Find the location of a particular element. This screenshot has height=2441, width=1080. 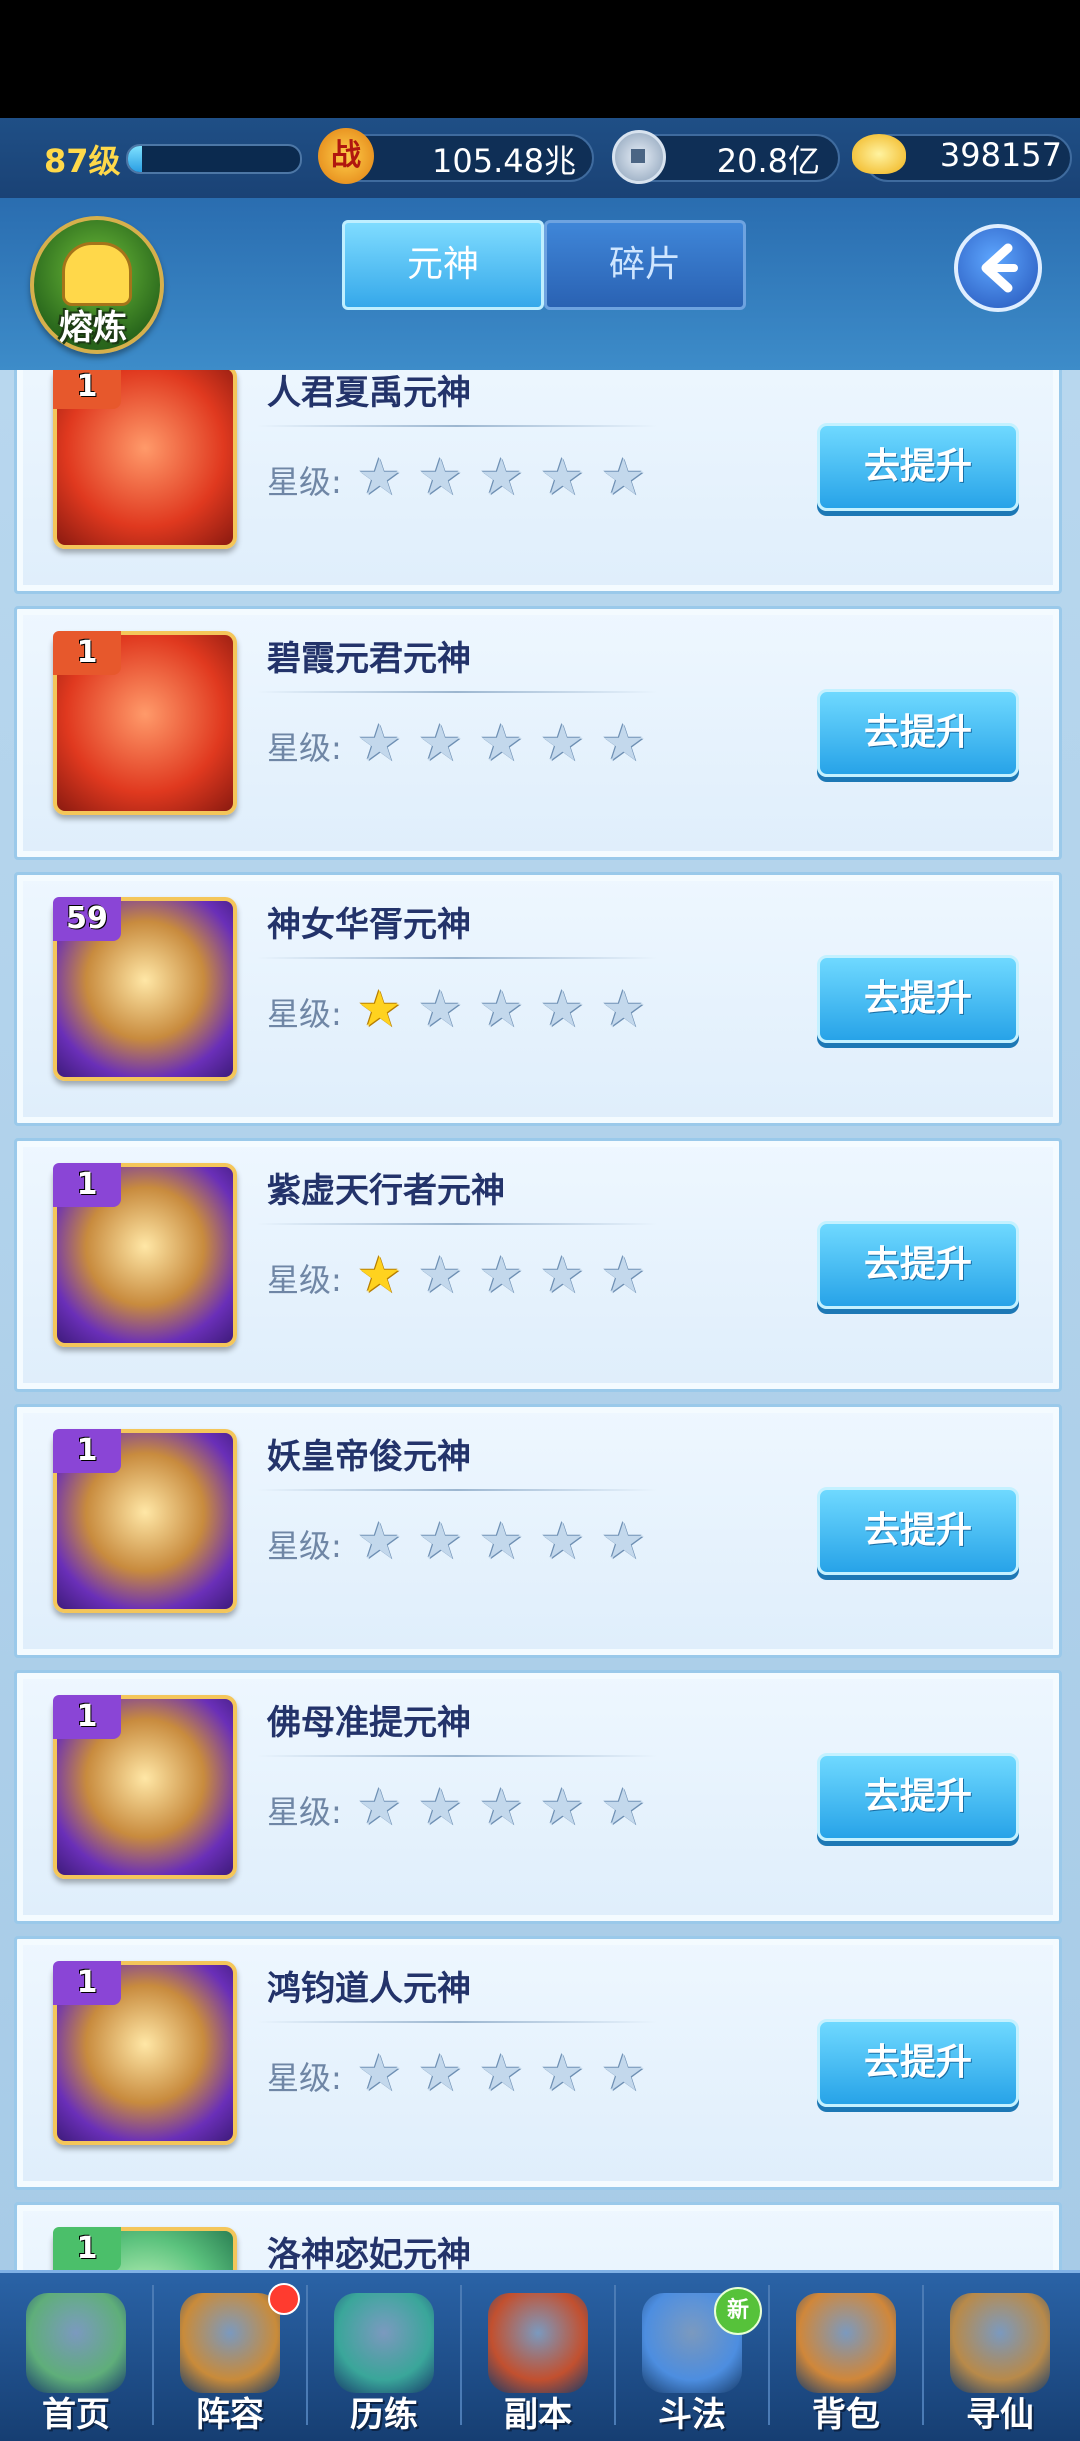

nav-label: 副本 is located at coordinates (538, 2415).